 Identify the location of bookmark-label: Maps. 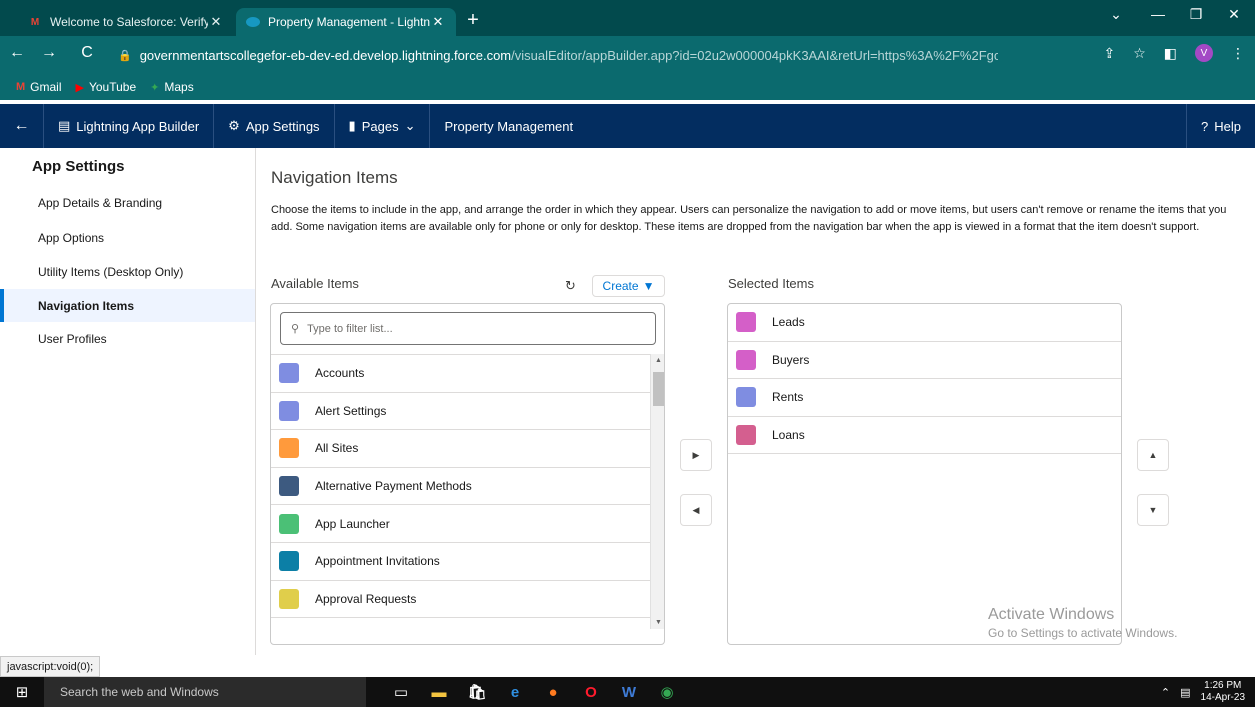
(179, 87).